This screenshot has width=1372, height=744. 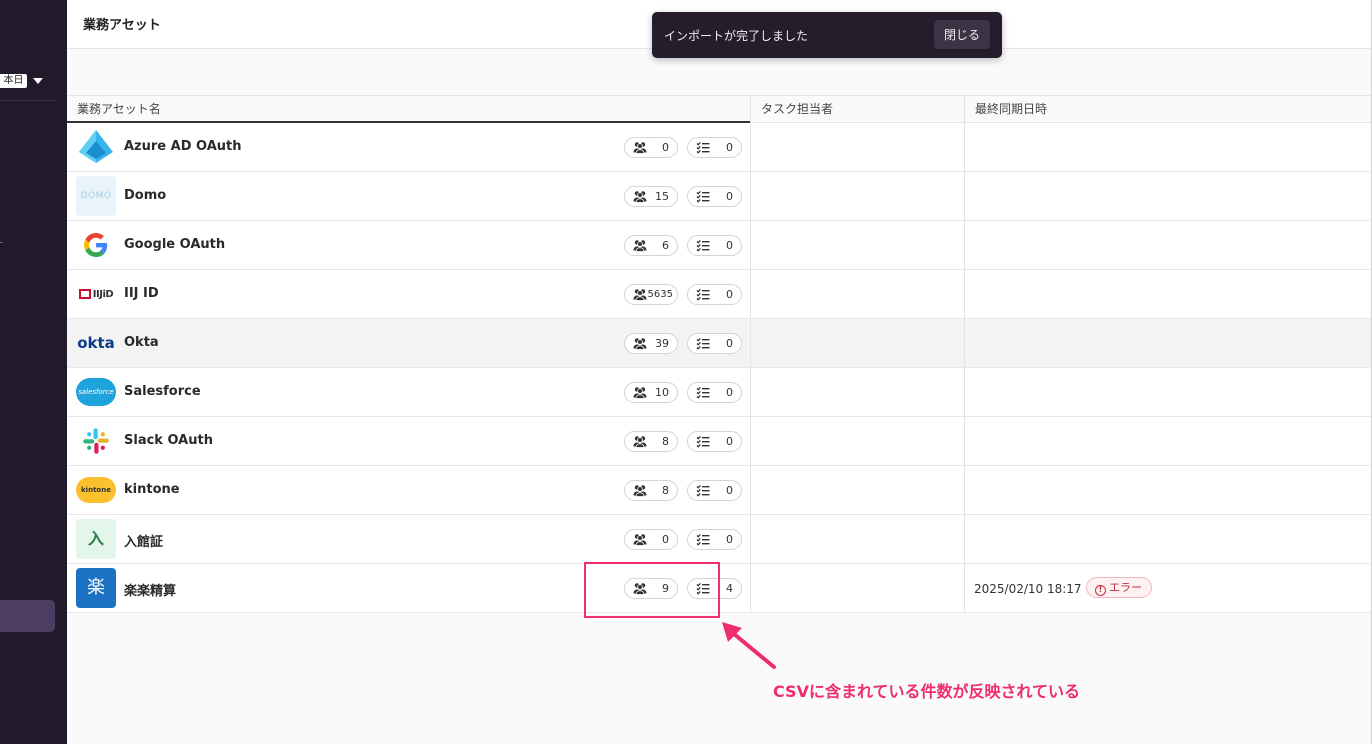 I want to click on asset-name-cell: salesforce Salesforce 10 0, so click(x=408, y=392).